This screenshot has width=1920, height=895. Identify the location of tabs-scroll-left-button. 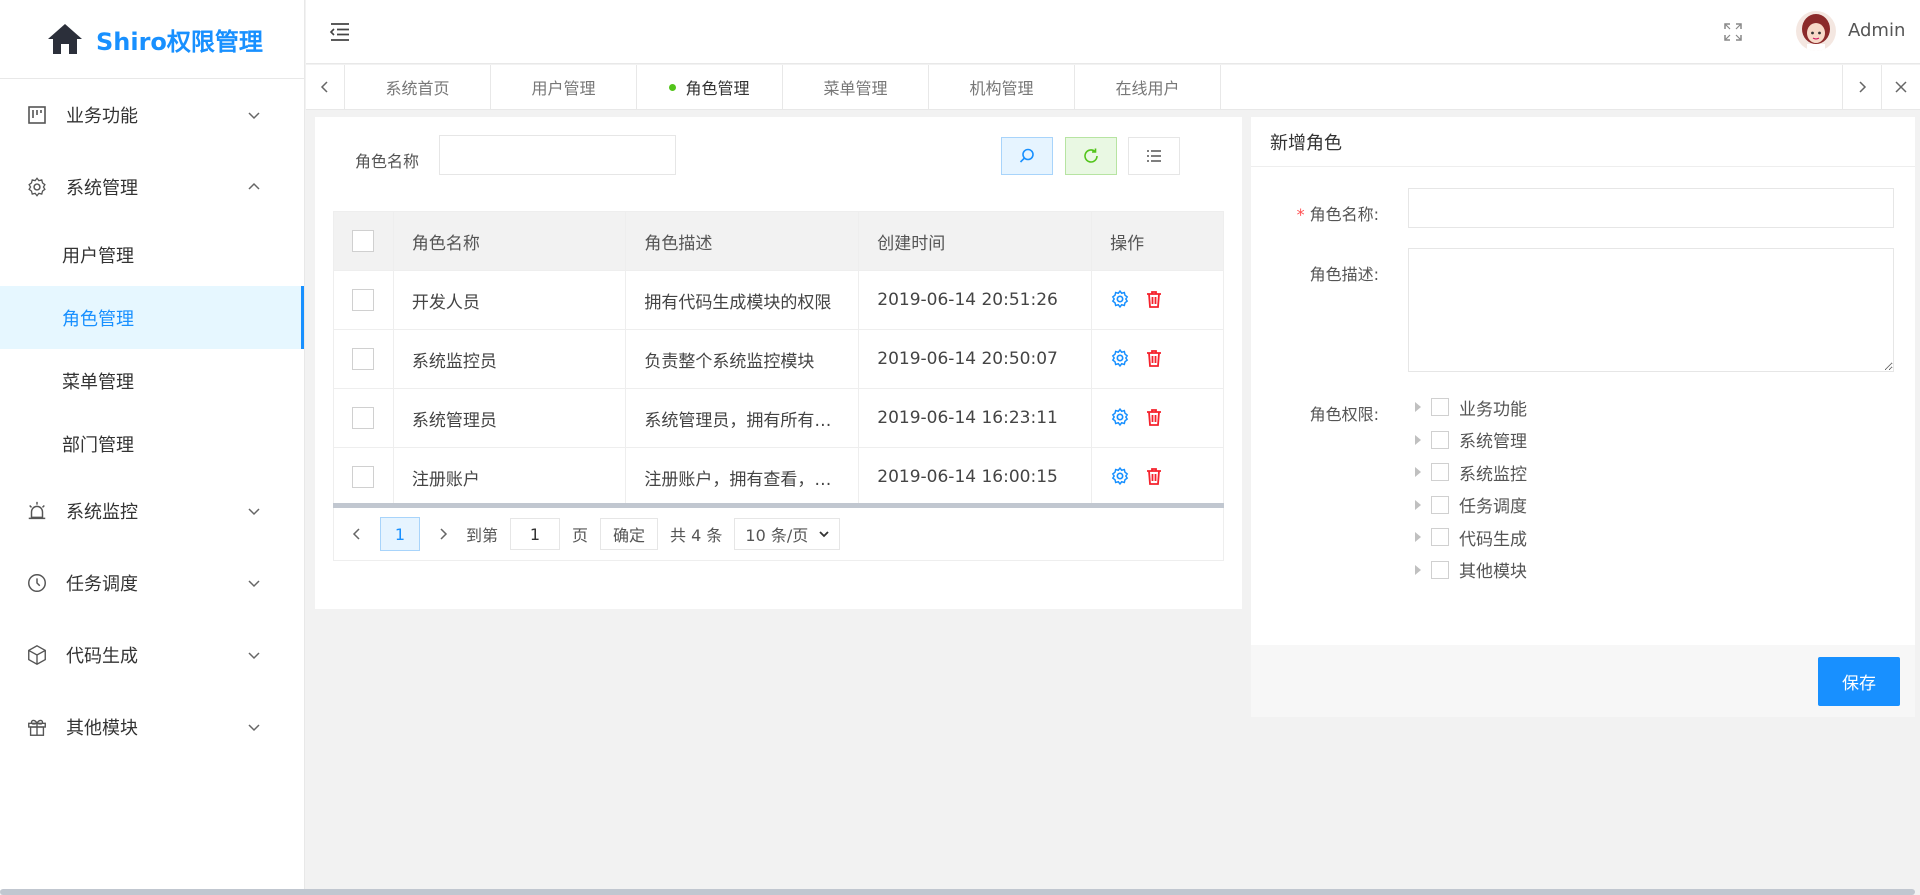
(325, 87).